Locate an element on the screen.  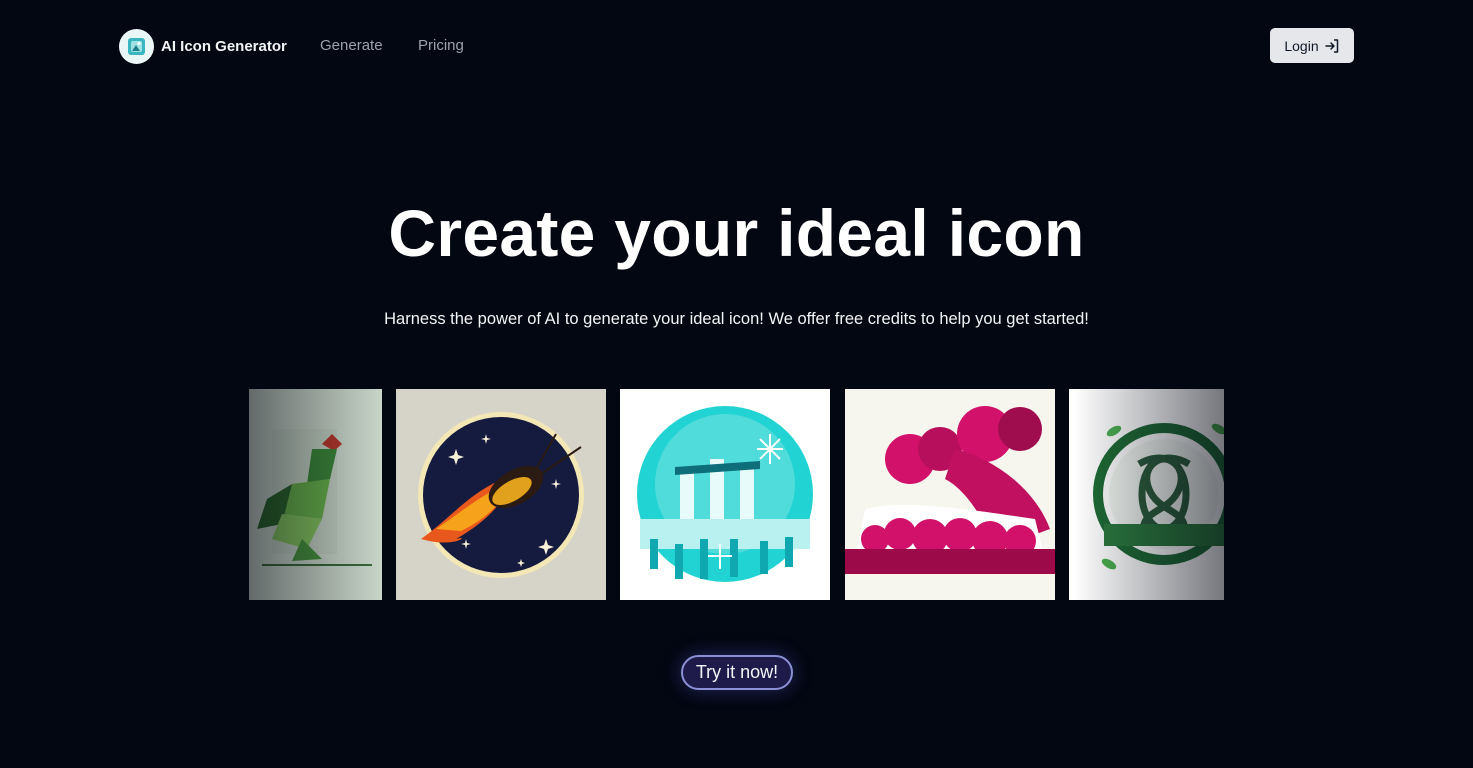
icy-marina-bay-icon is located at coordinates (725, 494).